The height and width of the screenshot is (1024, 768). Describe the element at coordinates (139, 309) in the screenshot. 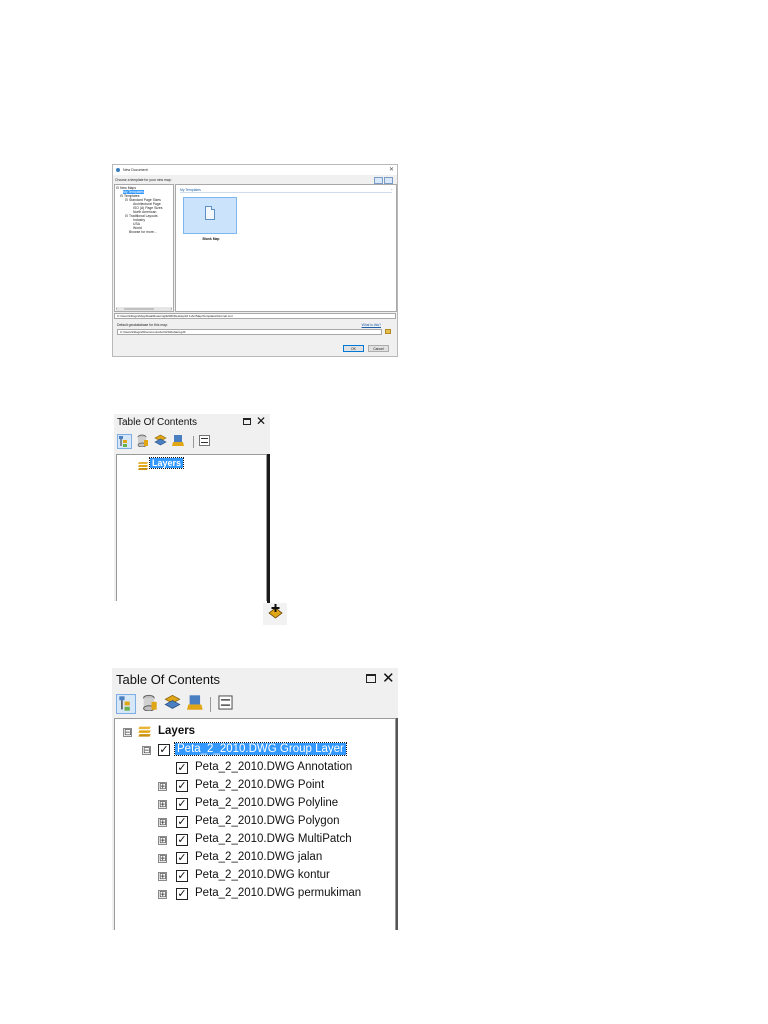

I see `scrollbar-thumb` at that location.